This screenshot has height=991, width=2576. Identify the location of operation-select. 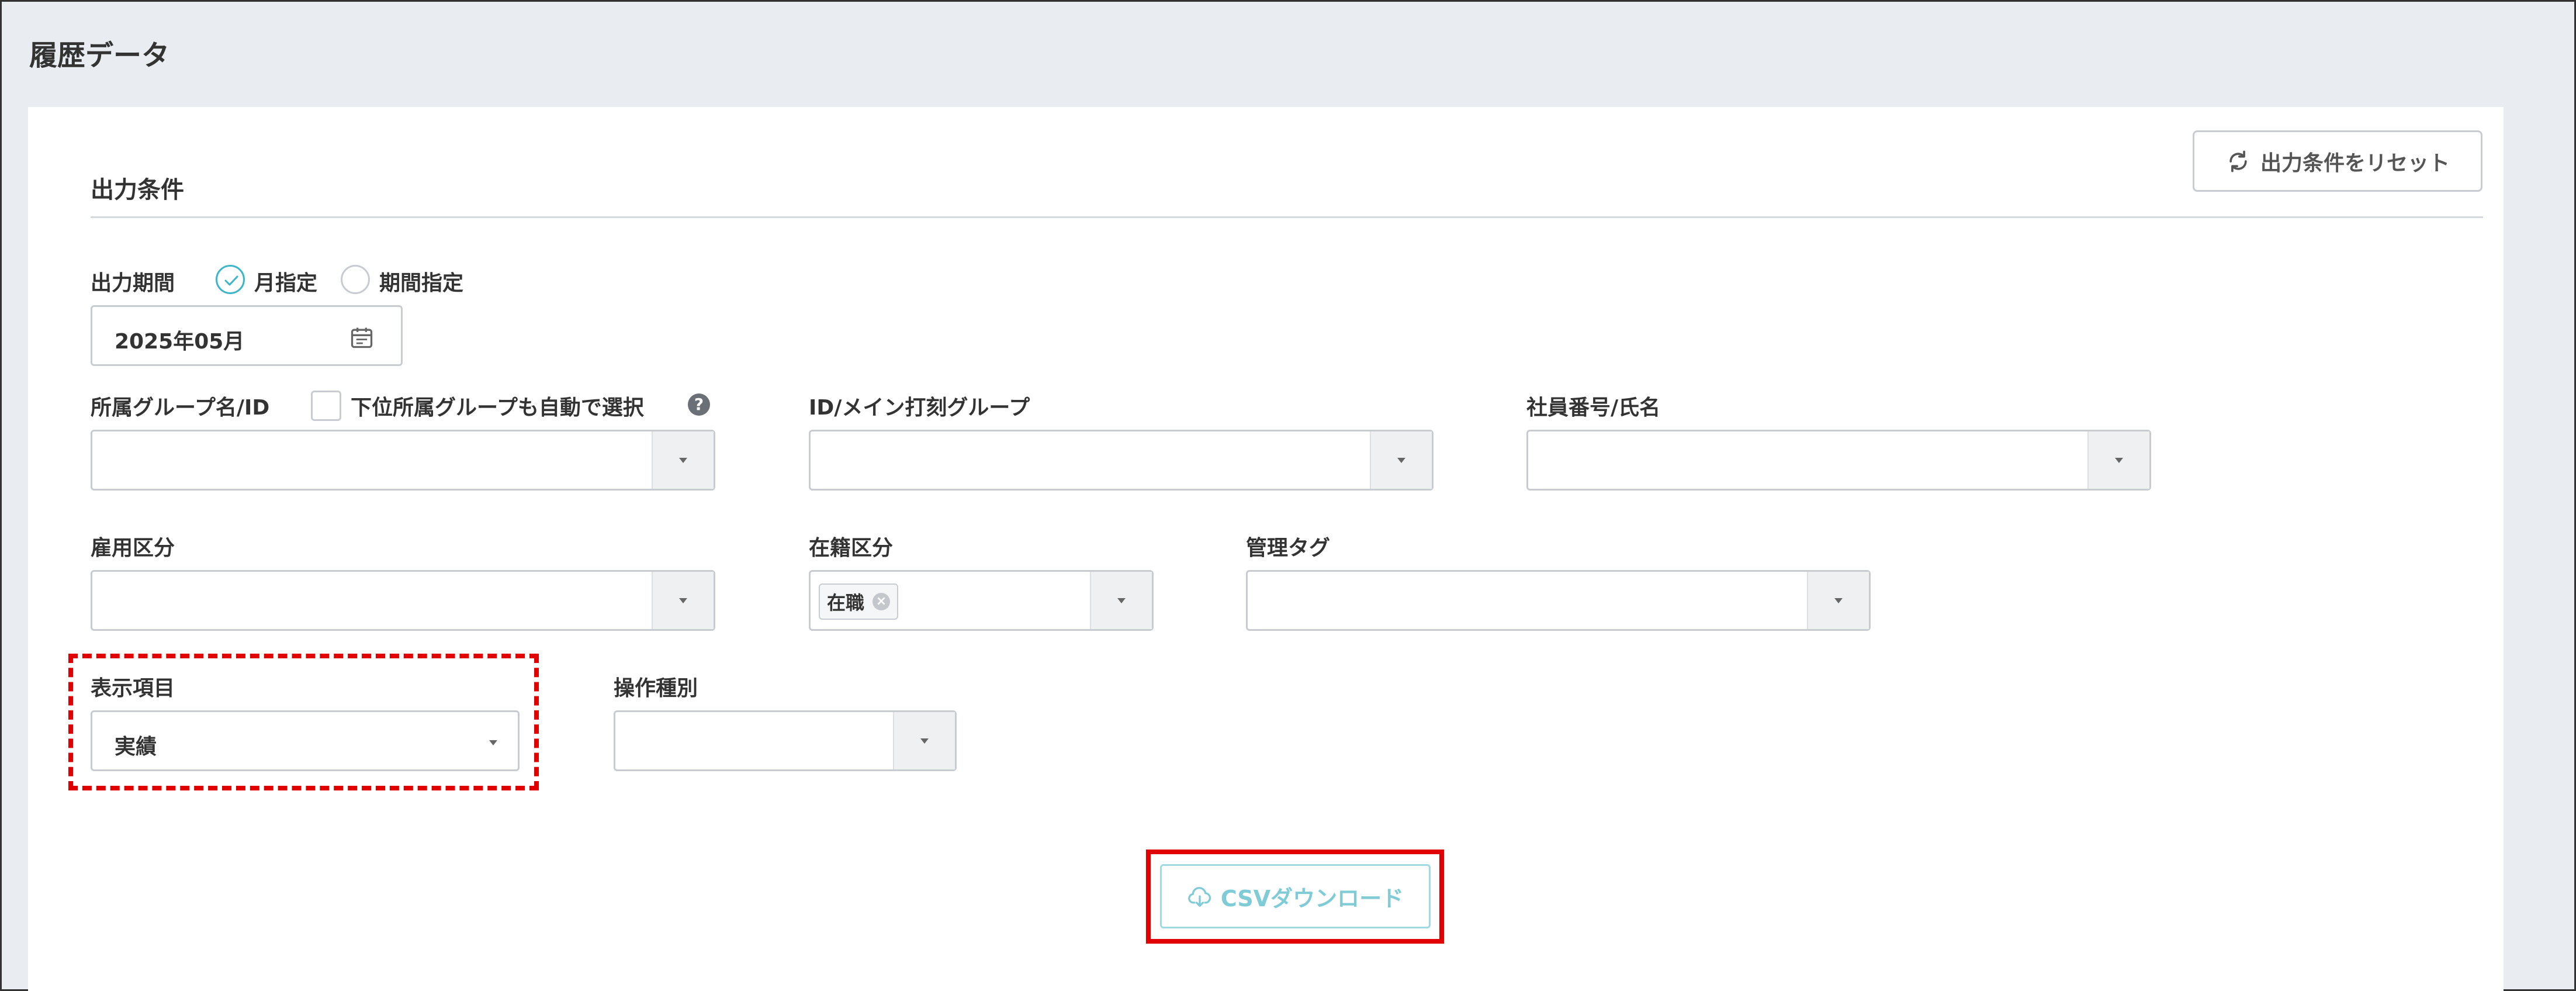
(785, 740).